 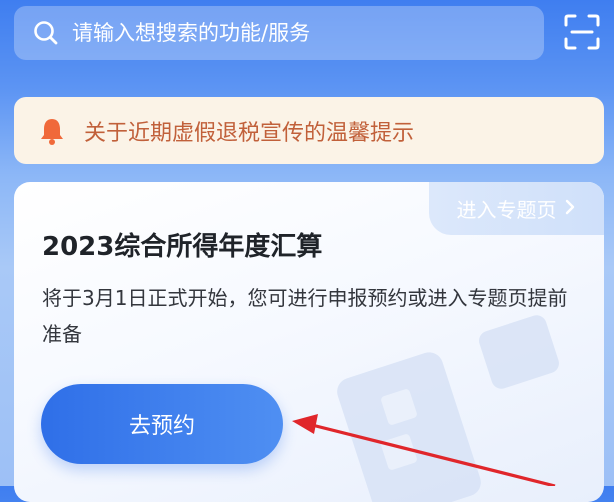 I want to click on topic-page-link: 进入专题页, so click(x=516, y=208).